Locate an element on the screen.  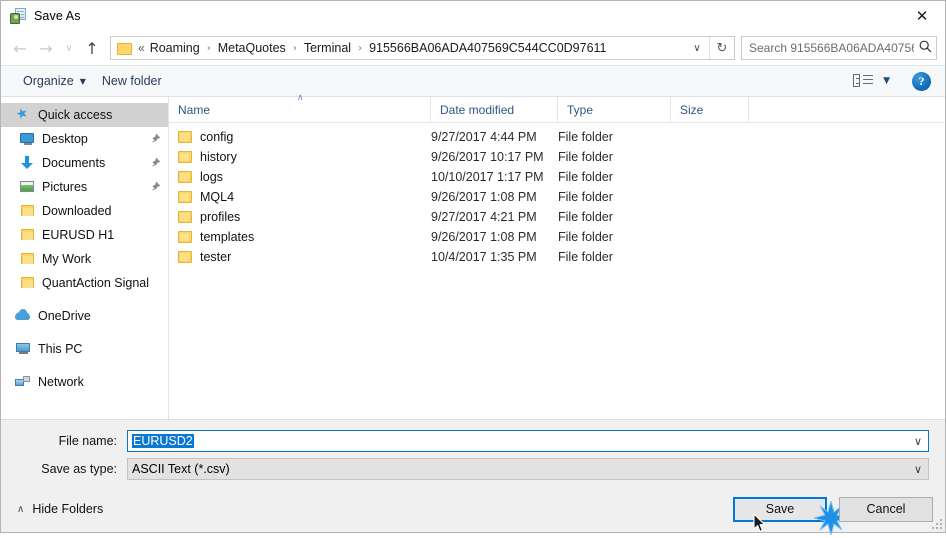
hide-folders-button: ∧ Hide Folders is located at coordinates (57, 509).